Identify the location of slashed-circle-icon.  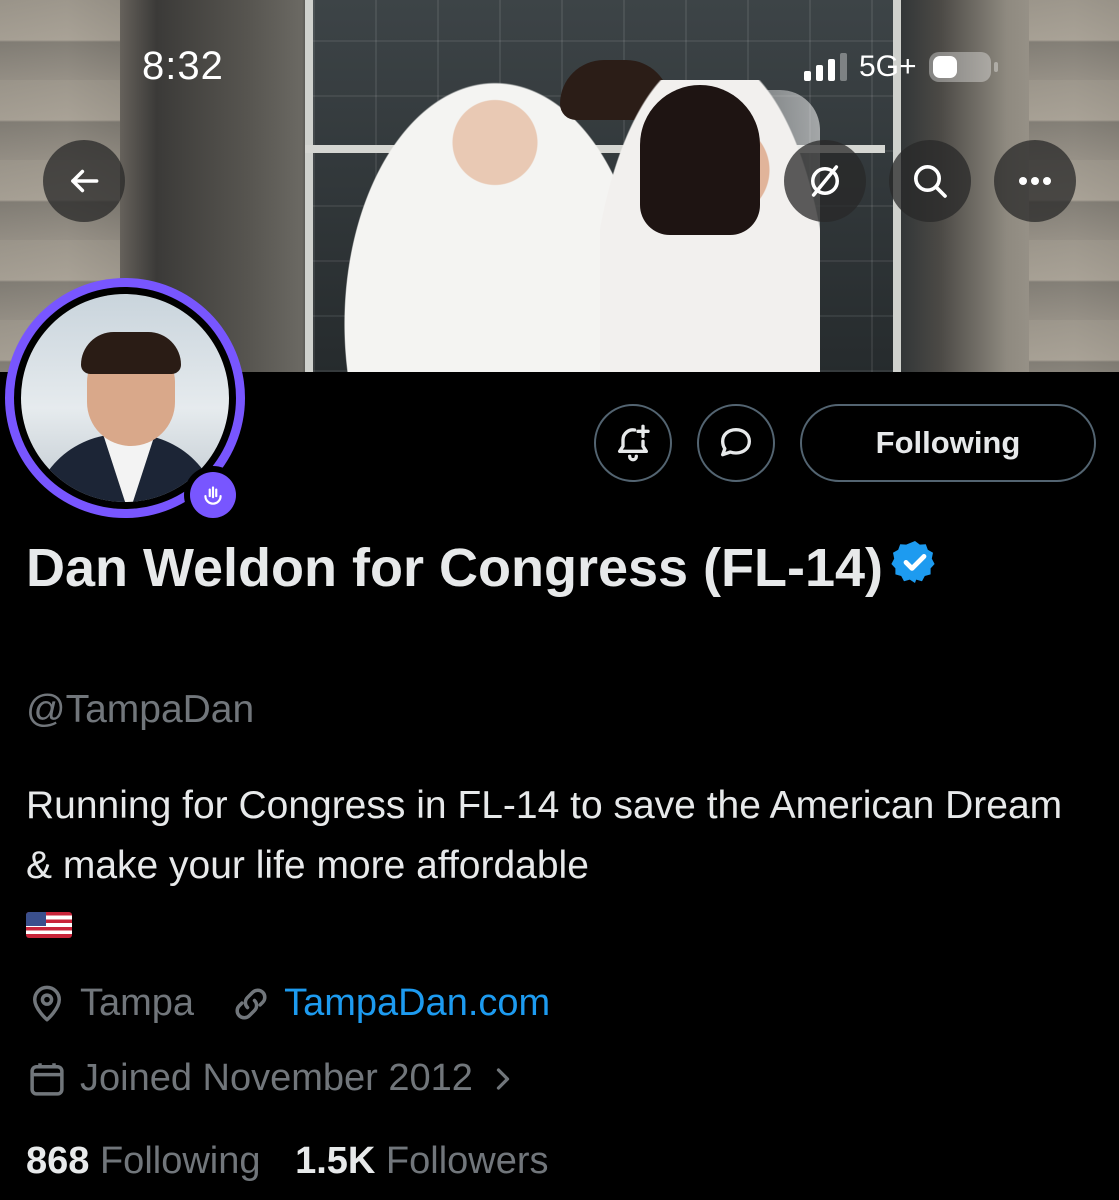
(825, 181).